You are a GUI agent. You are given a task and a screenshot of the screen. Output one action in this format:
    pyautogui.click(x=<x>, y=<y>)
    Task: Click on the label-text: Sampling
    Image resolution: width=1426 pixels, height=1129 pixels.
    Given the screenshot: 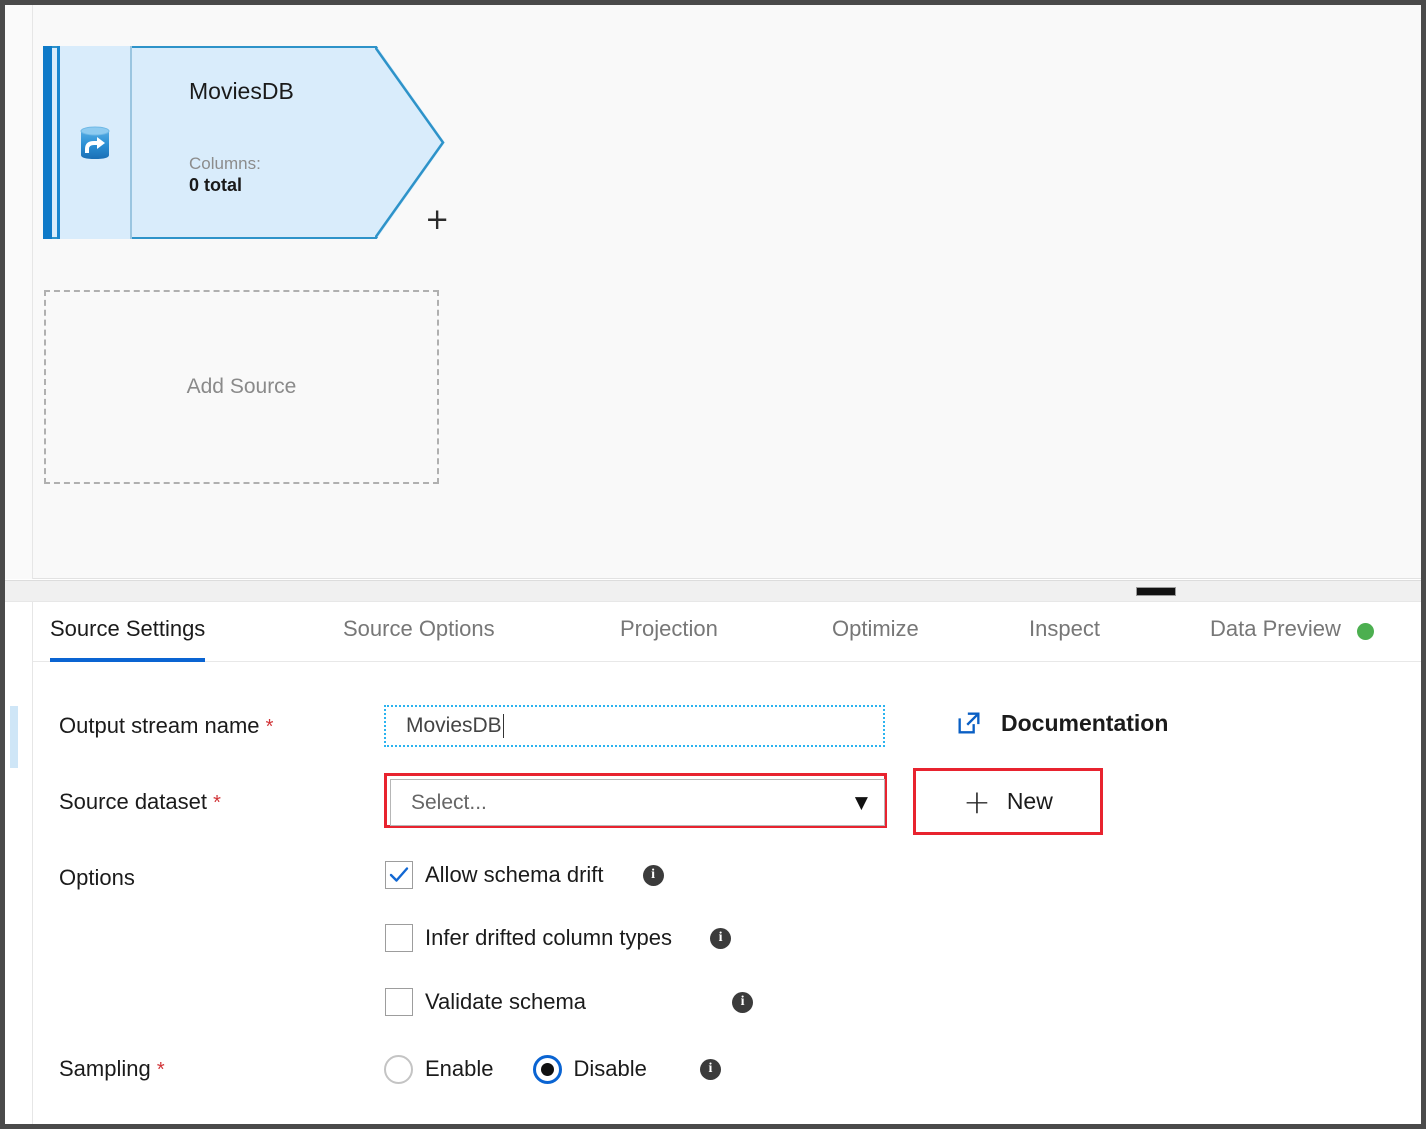 What is the action you would take?
    pyautogui.click(x=105, y=1068)
    